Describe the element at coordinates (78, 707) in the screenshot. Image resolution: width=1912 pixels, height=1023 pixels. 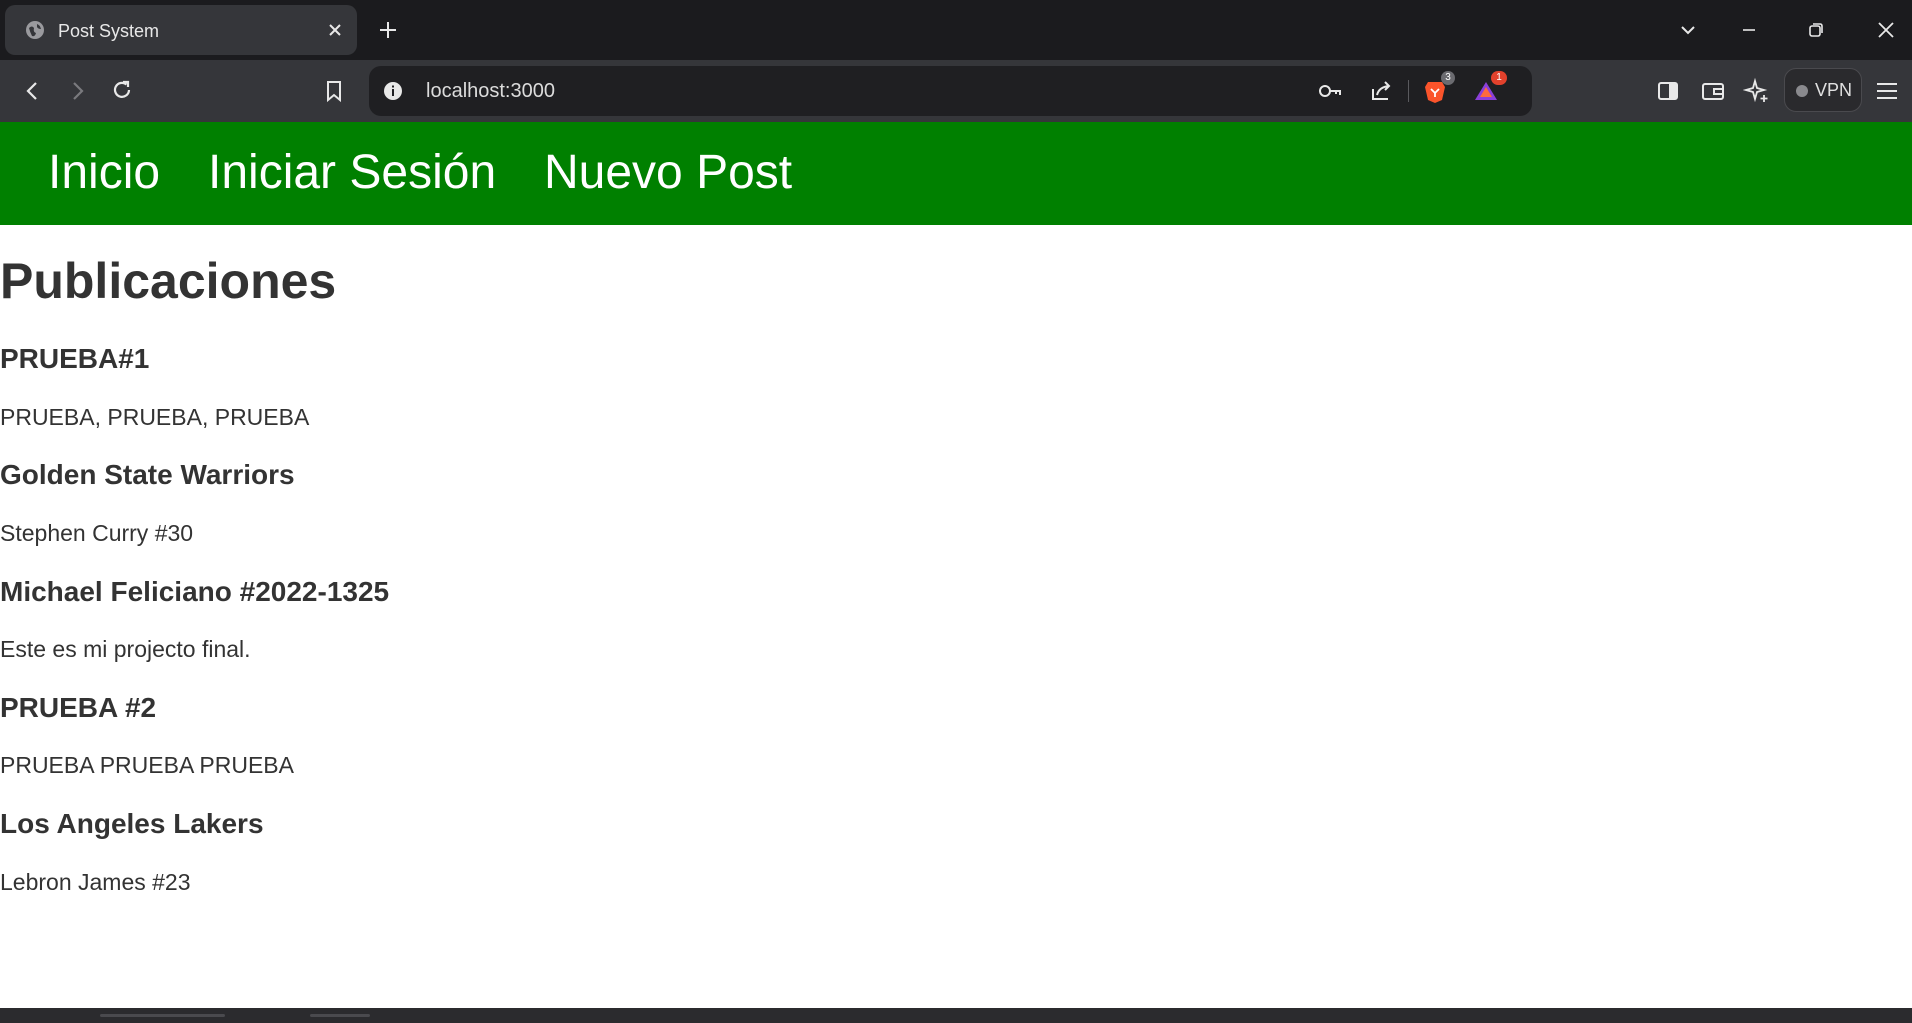
I see `post-title: PRUEBA #2` at that location.